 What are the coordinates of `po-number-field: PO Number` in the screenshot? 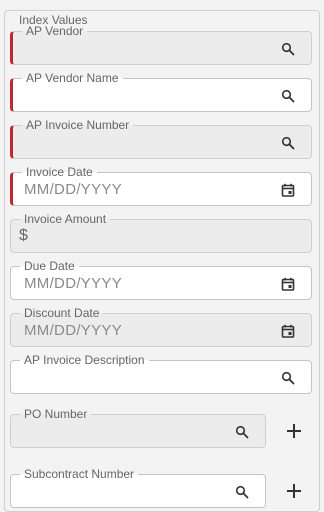 It's located at (138, 427).